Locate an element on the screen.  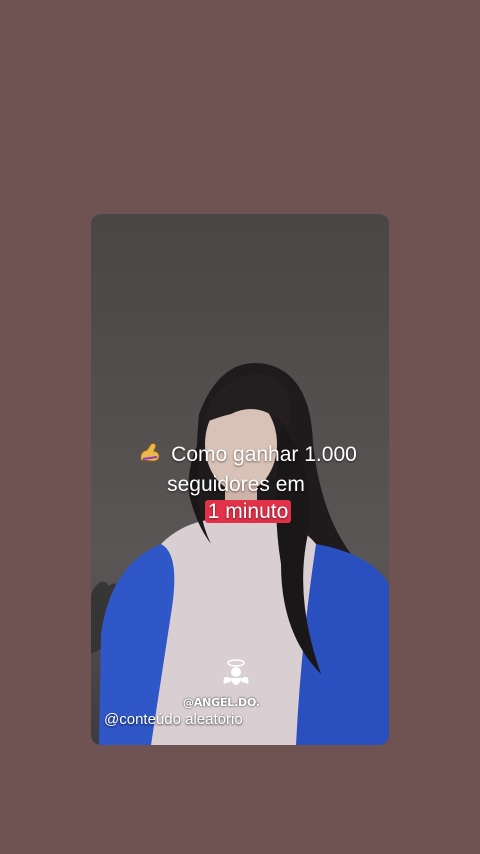
story-caption: Como ganhar 1.000 seguidores em 1 minuto is located at coordinates (240, 482).